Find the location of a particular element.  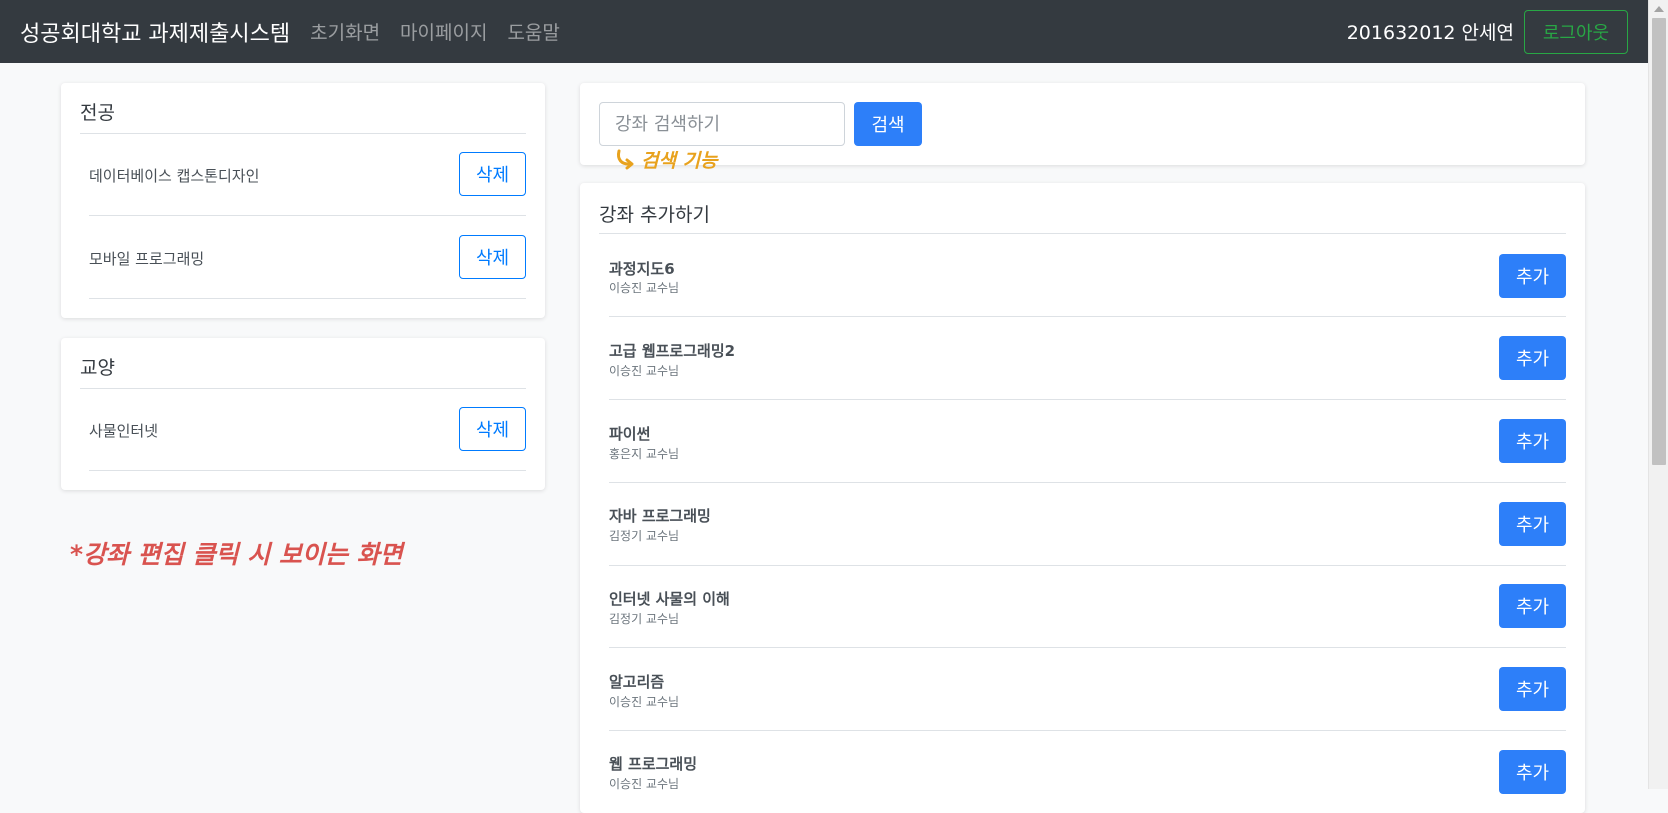

search-feature-annotation: 검색 기능 is located at coordinates (666, 159).